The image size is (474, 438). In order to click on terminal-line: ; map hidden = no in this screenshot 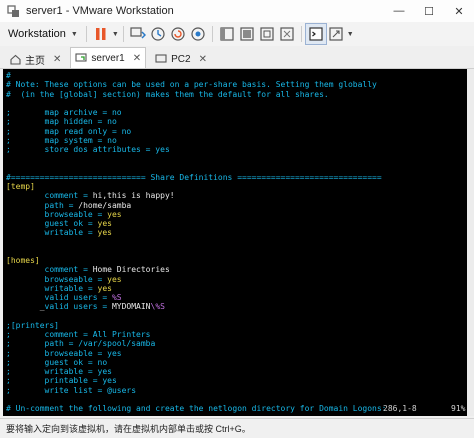, I will do `click(196, 121)`.